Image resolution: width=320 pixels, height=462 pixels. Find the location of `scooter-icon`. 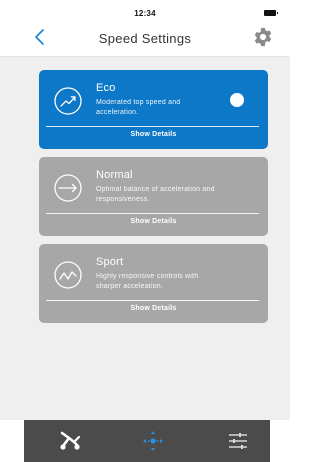

scooter-icon is located at coordinates (70, 441).